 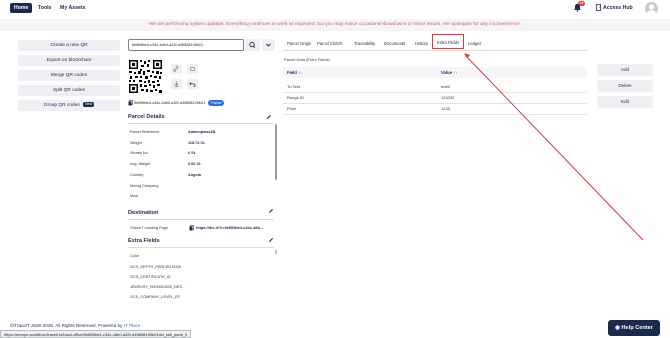 I want to click on detail-key: Mine, so click(x=134, y=196).